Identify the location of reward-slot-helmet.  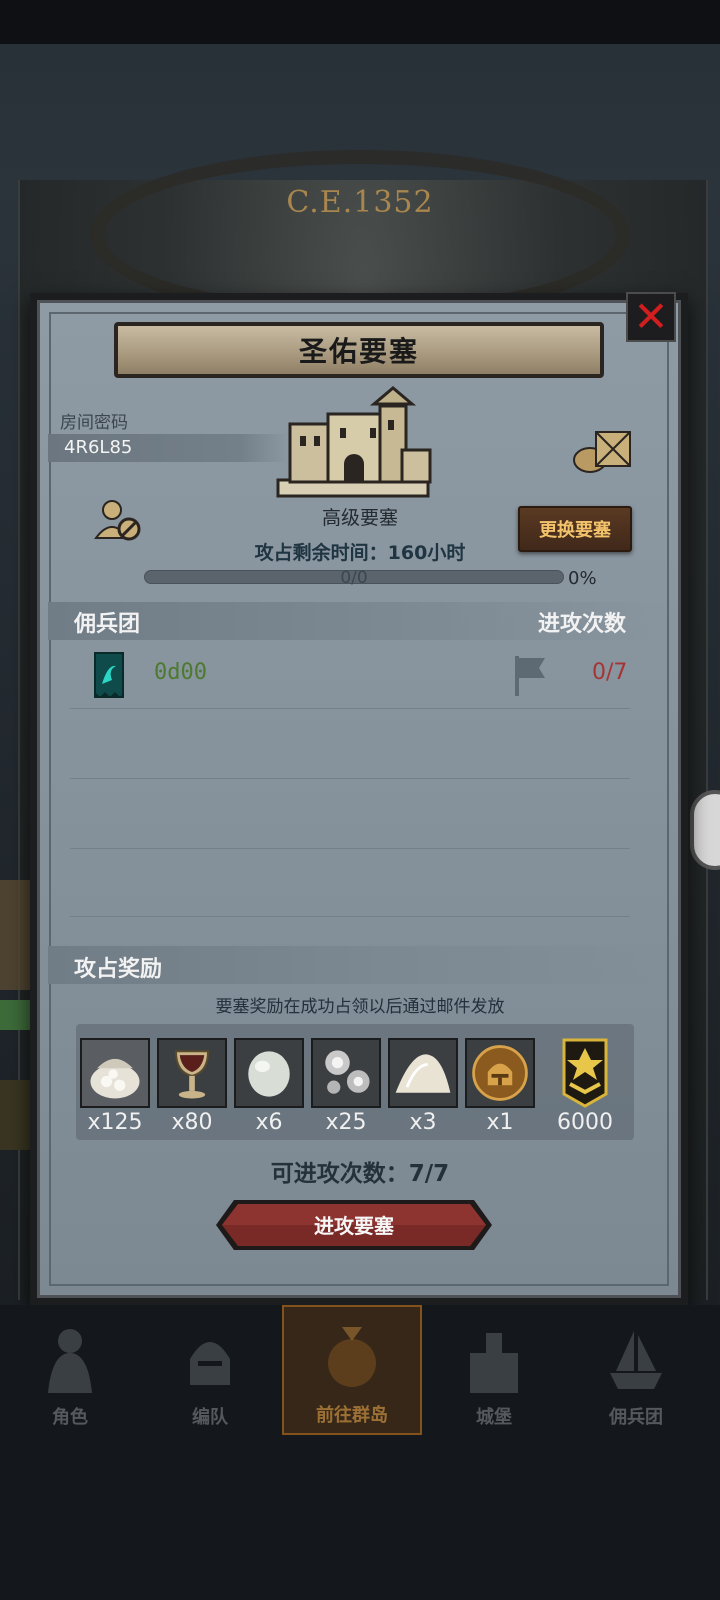
(500, 1073).